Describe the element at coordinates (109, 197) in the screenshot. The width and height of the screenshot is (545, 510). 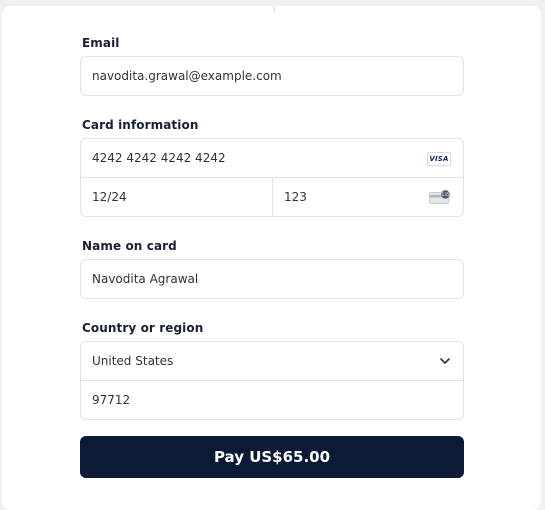
I see `expiry-value: 12/24` at that location.